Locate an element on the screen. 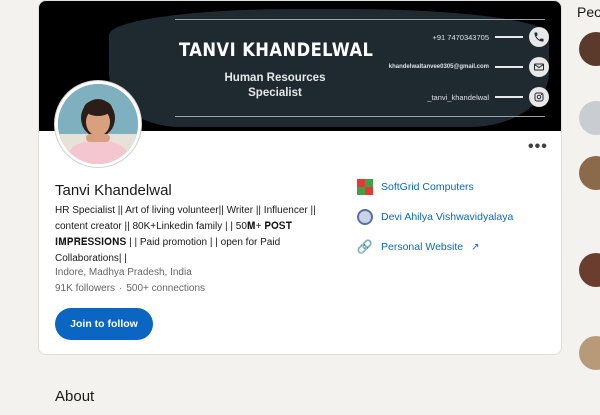 The width and height of the screenshot is (600, 415). company-name: SoftGrid Computers is located at coordinates (427, 187).